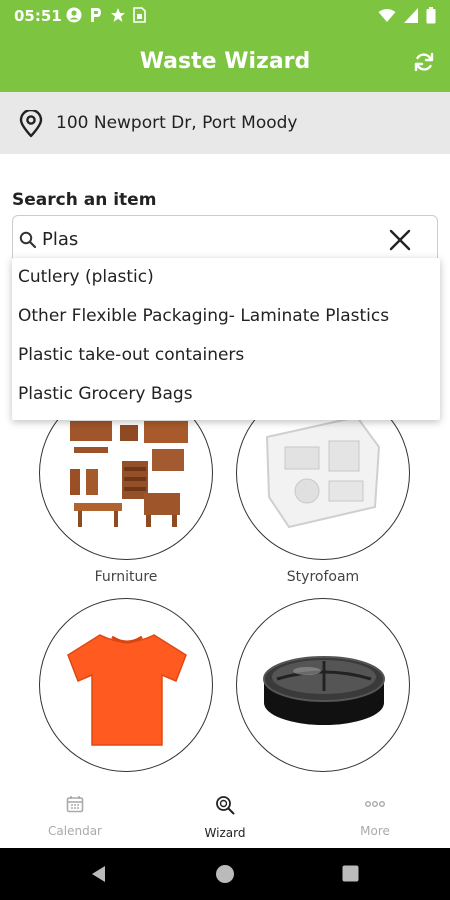  Describe the element at coordinates (38, 16) in the screenshot. I see `status-time: 05:51` at that location.